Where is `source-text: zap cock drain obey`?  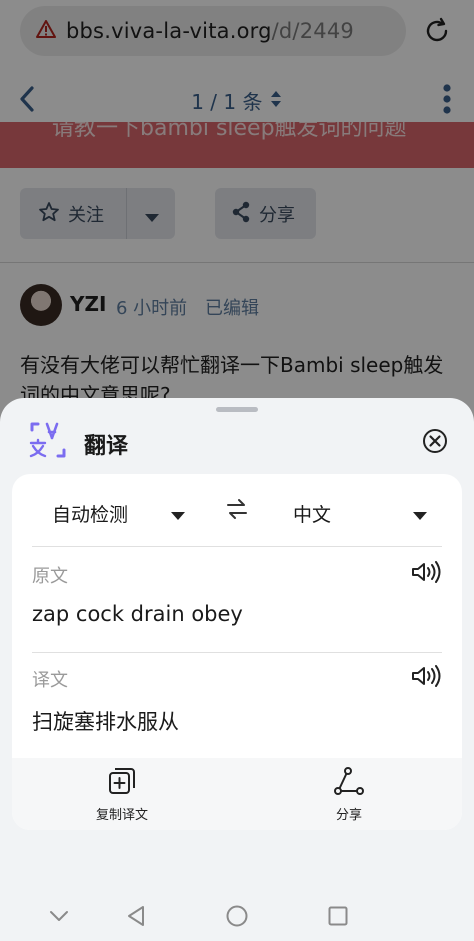 source-text: zap cock drain obey is located at coordinates (137, 614).